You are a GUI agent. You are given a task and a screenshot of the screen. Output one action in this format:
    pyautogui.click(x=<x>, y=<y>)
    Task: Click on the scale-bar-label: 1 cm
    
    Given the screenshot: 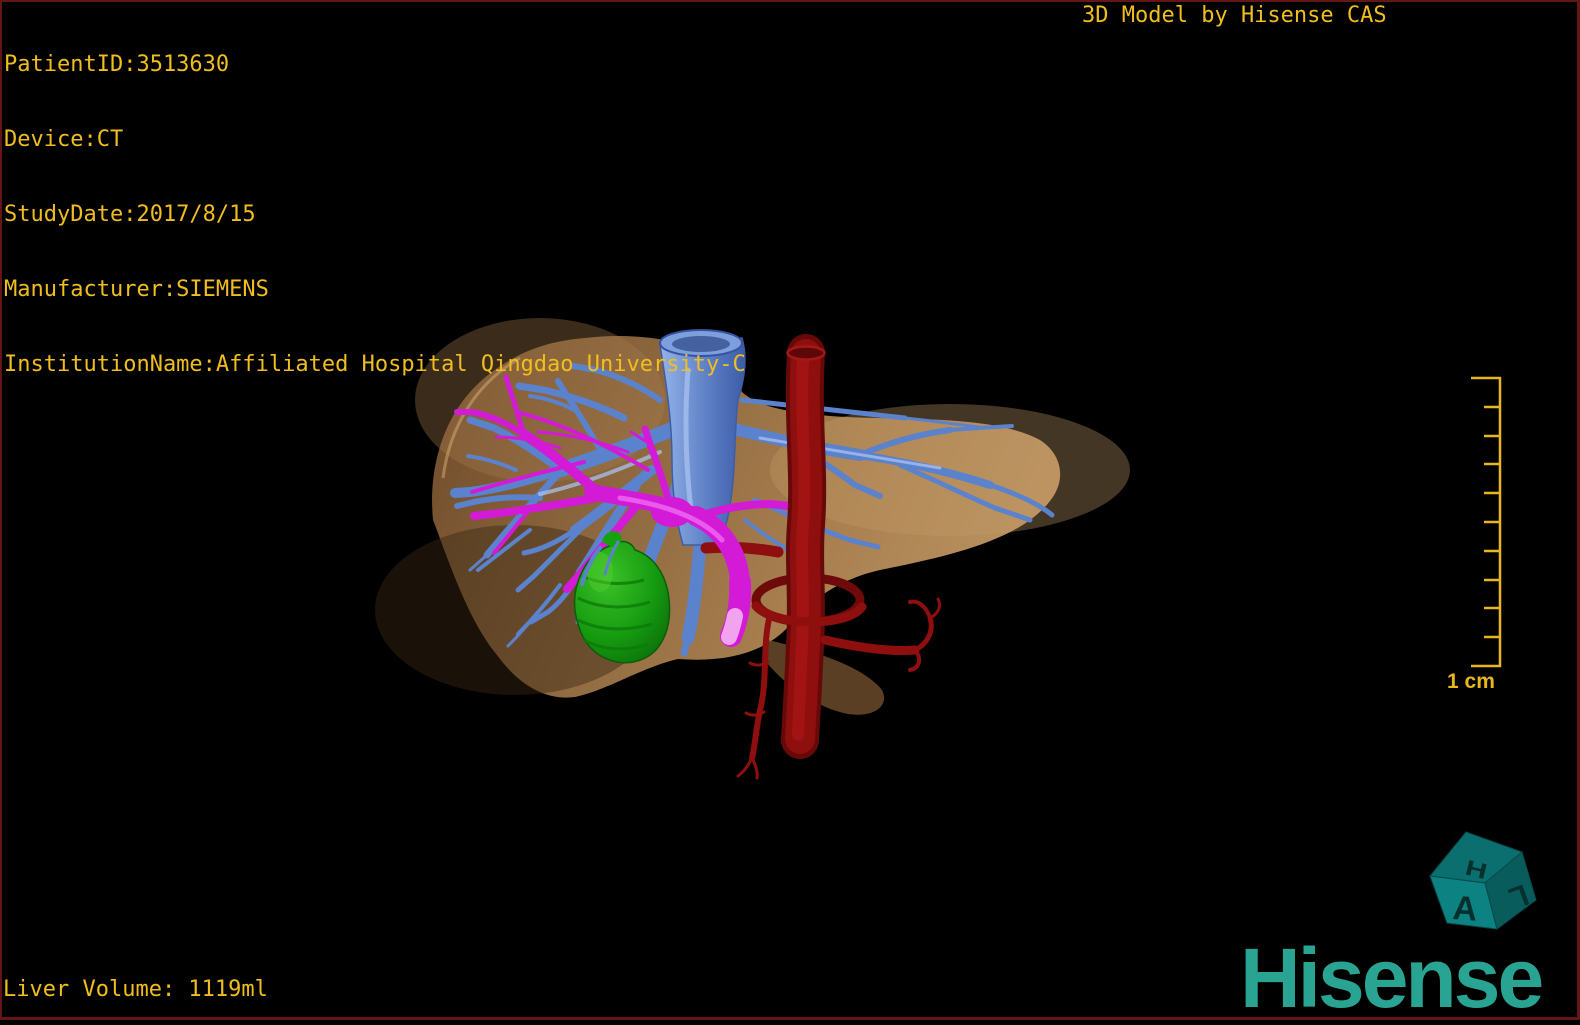 What is the action you would take?
    pyautogui.click(x=1471, y=681)
    